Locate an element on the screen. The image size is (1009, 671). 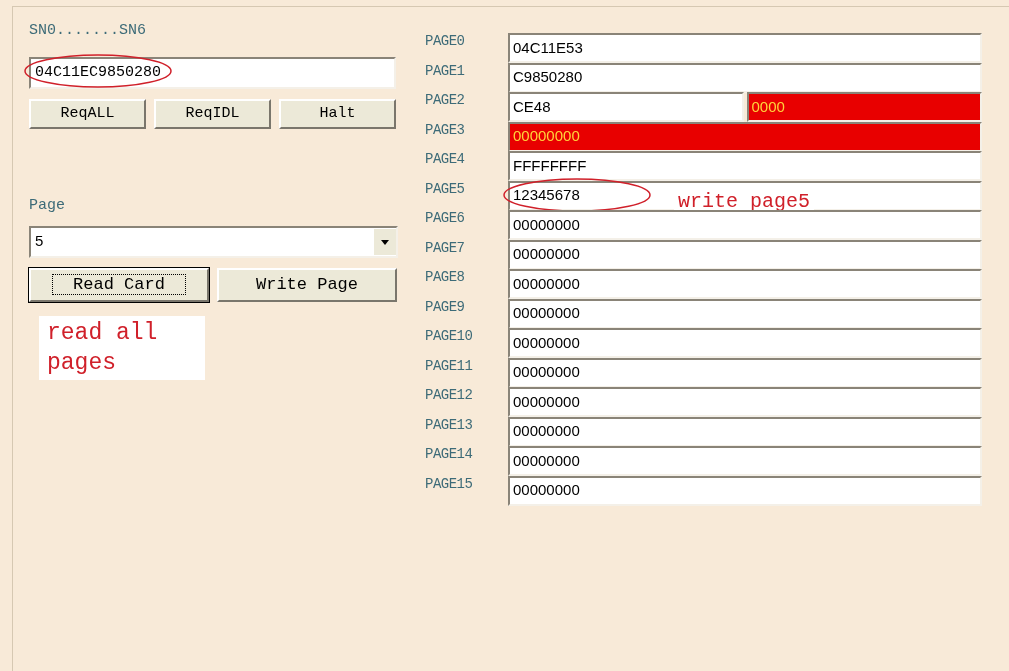
page-label: PAGE0 is located at coordinates (445, 41).